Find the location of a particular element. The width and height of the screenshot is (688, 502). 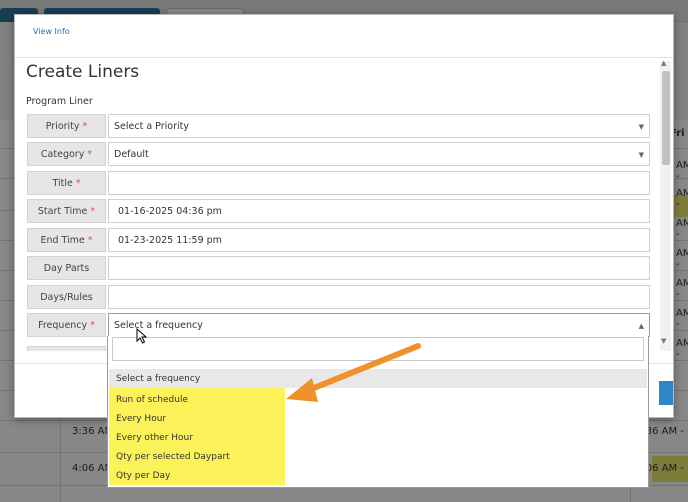

dropdown-search-input is located at coordinates (378, 349).